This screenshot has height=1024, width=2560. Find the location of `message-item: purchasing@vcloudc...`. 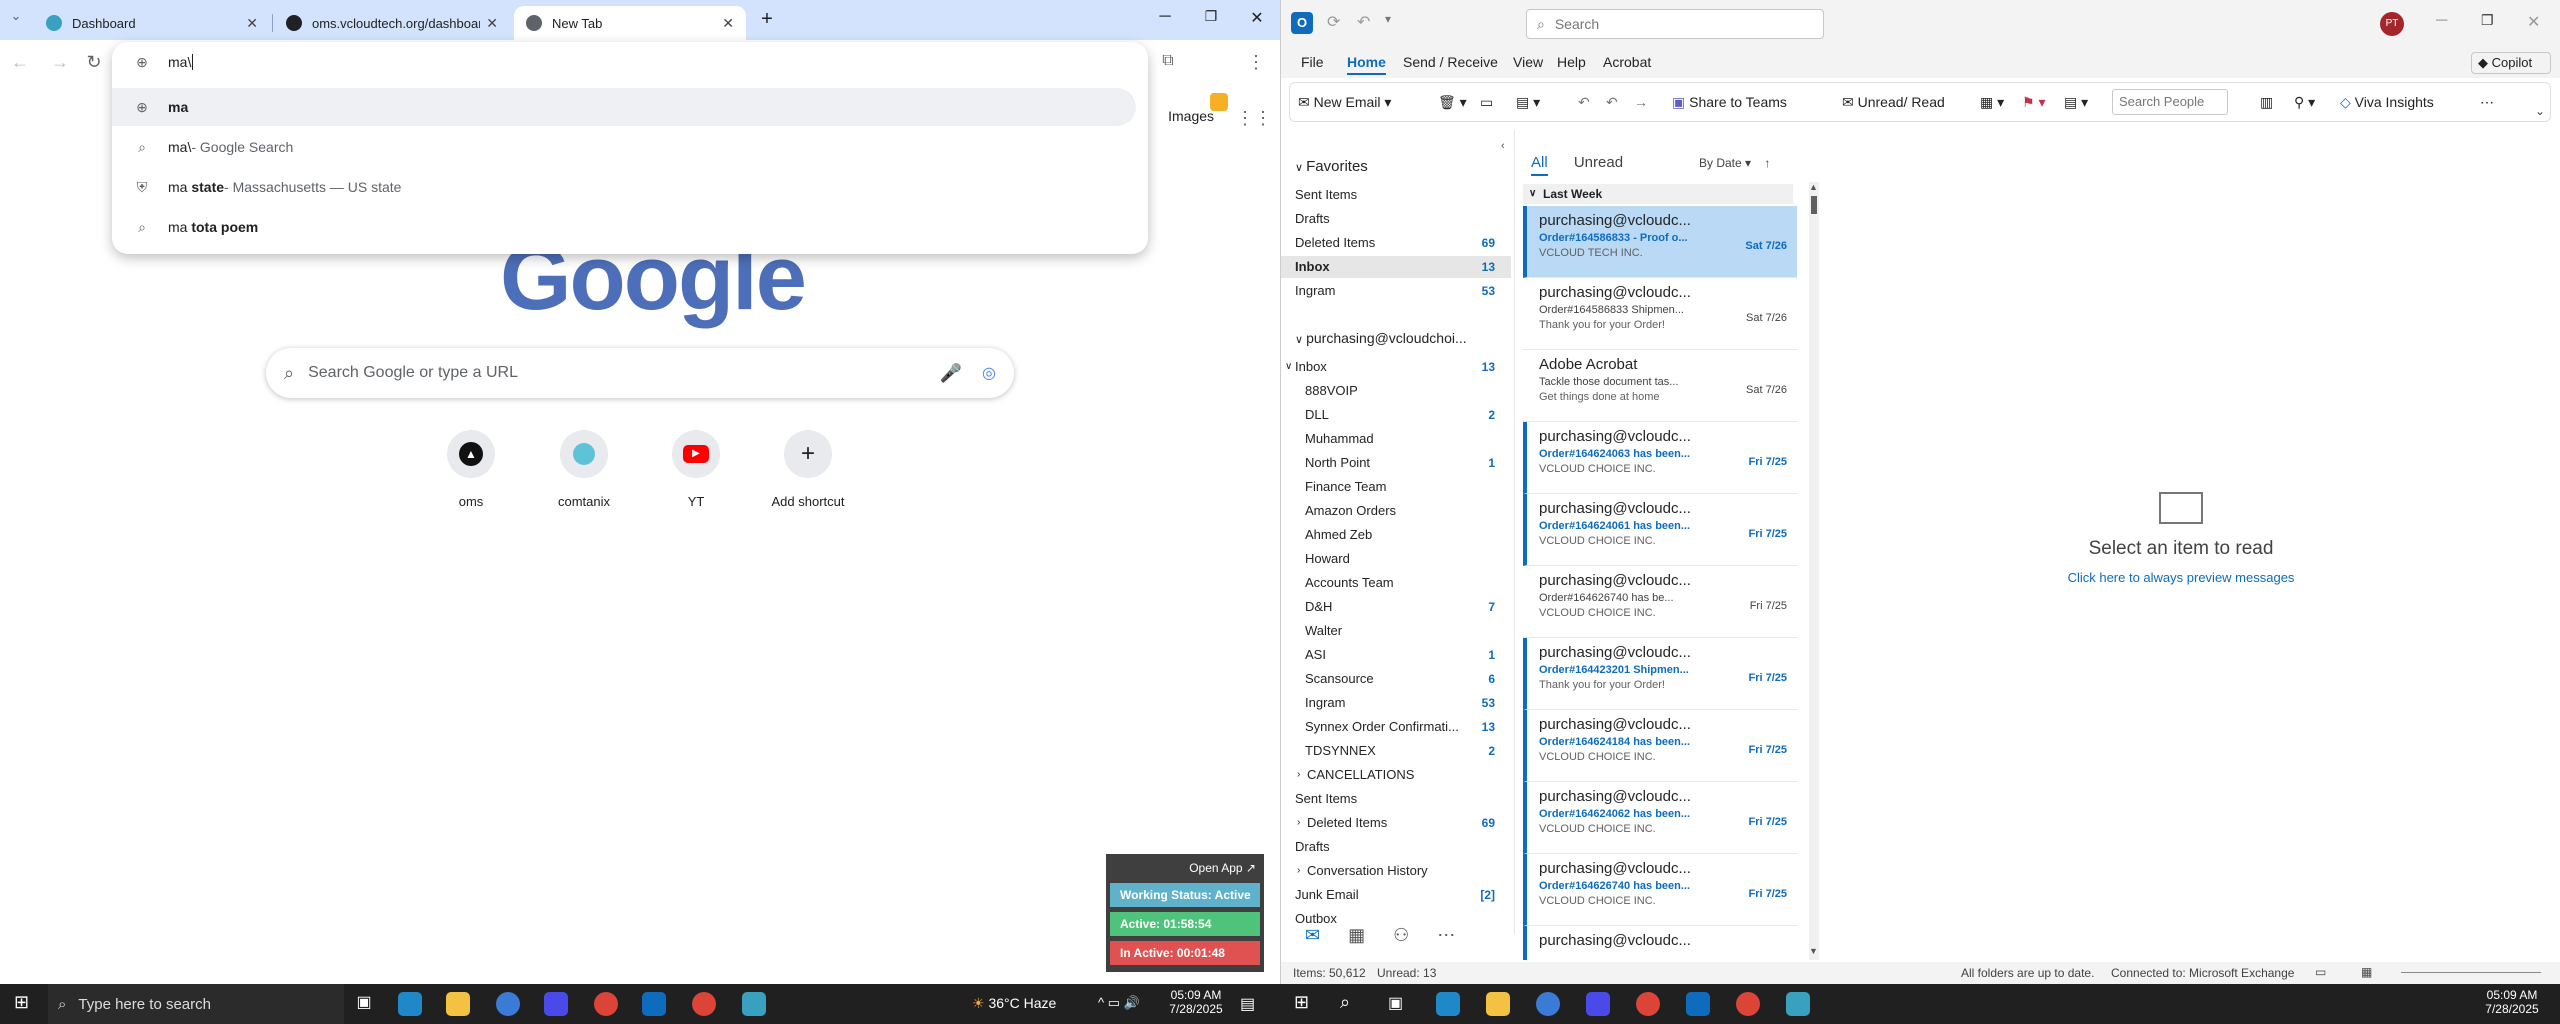

message-item: purchasing@vcloudc... is located at coordinates (1660, 943).